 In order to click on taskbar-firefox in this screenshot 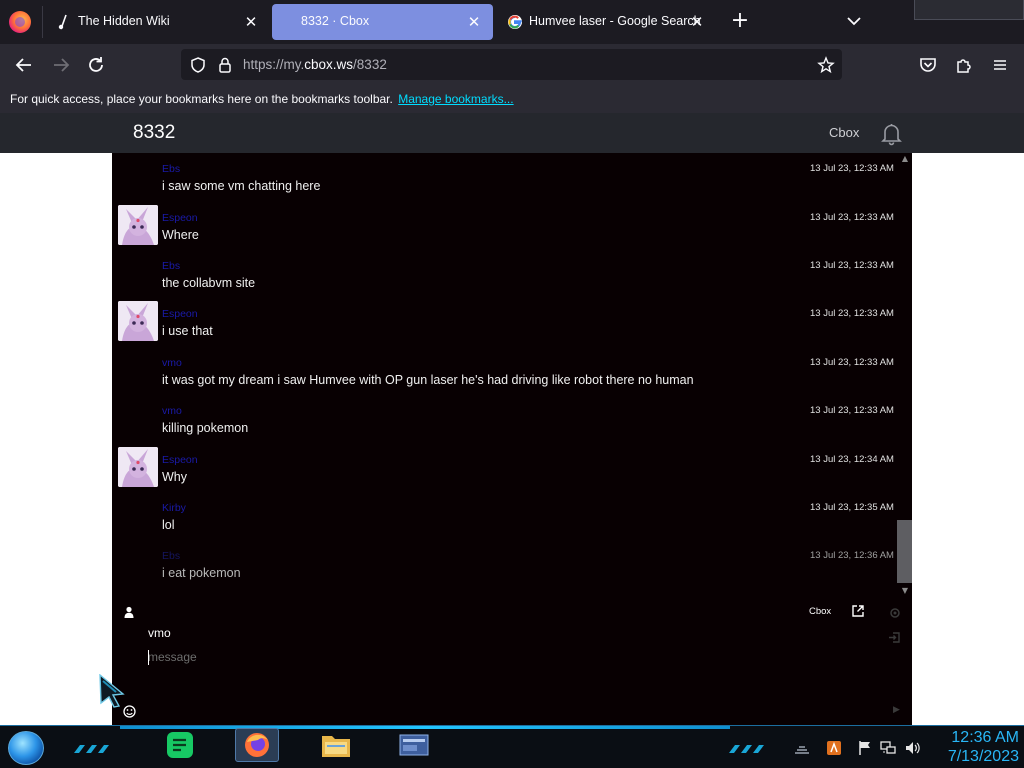, I will do `click(257, 745)`.